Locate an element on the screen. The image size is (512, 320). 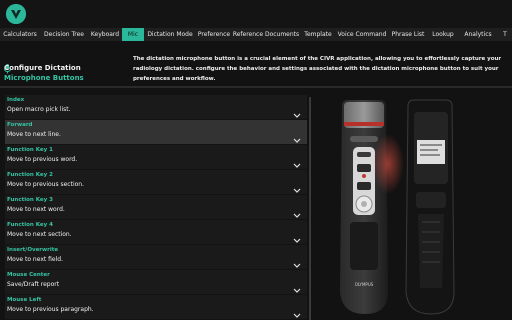
mapping-row-mouse-center: Mouse Center Save/Draft report is located at coordinates (156, 282).